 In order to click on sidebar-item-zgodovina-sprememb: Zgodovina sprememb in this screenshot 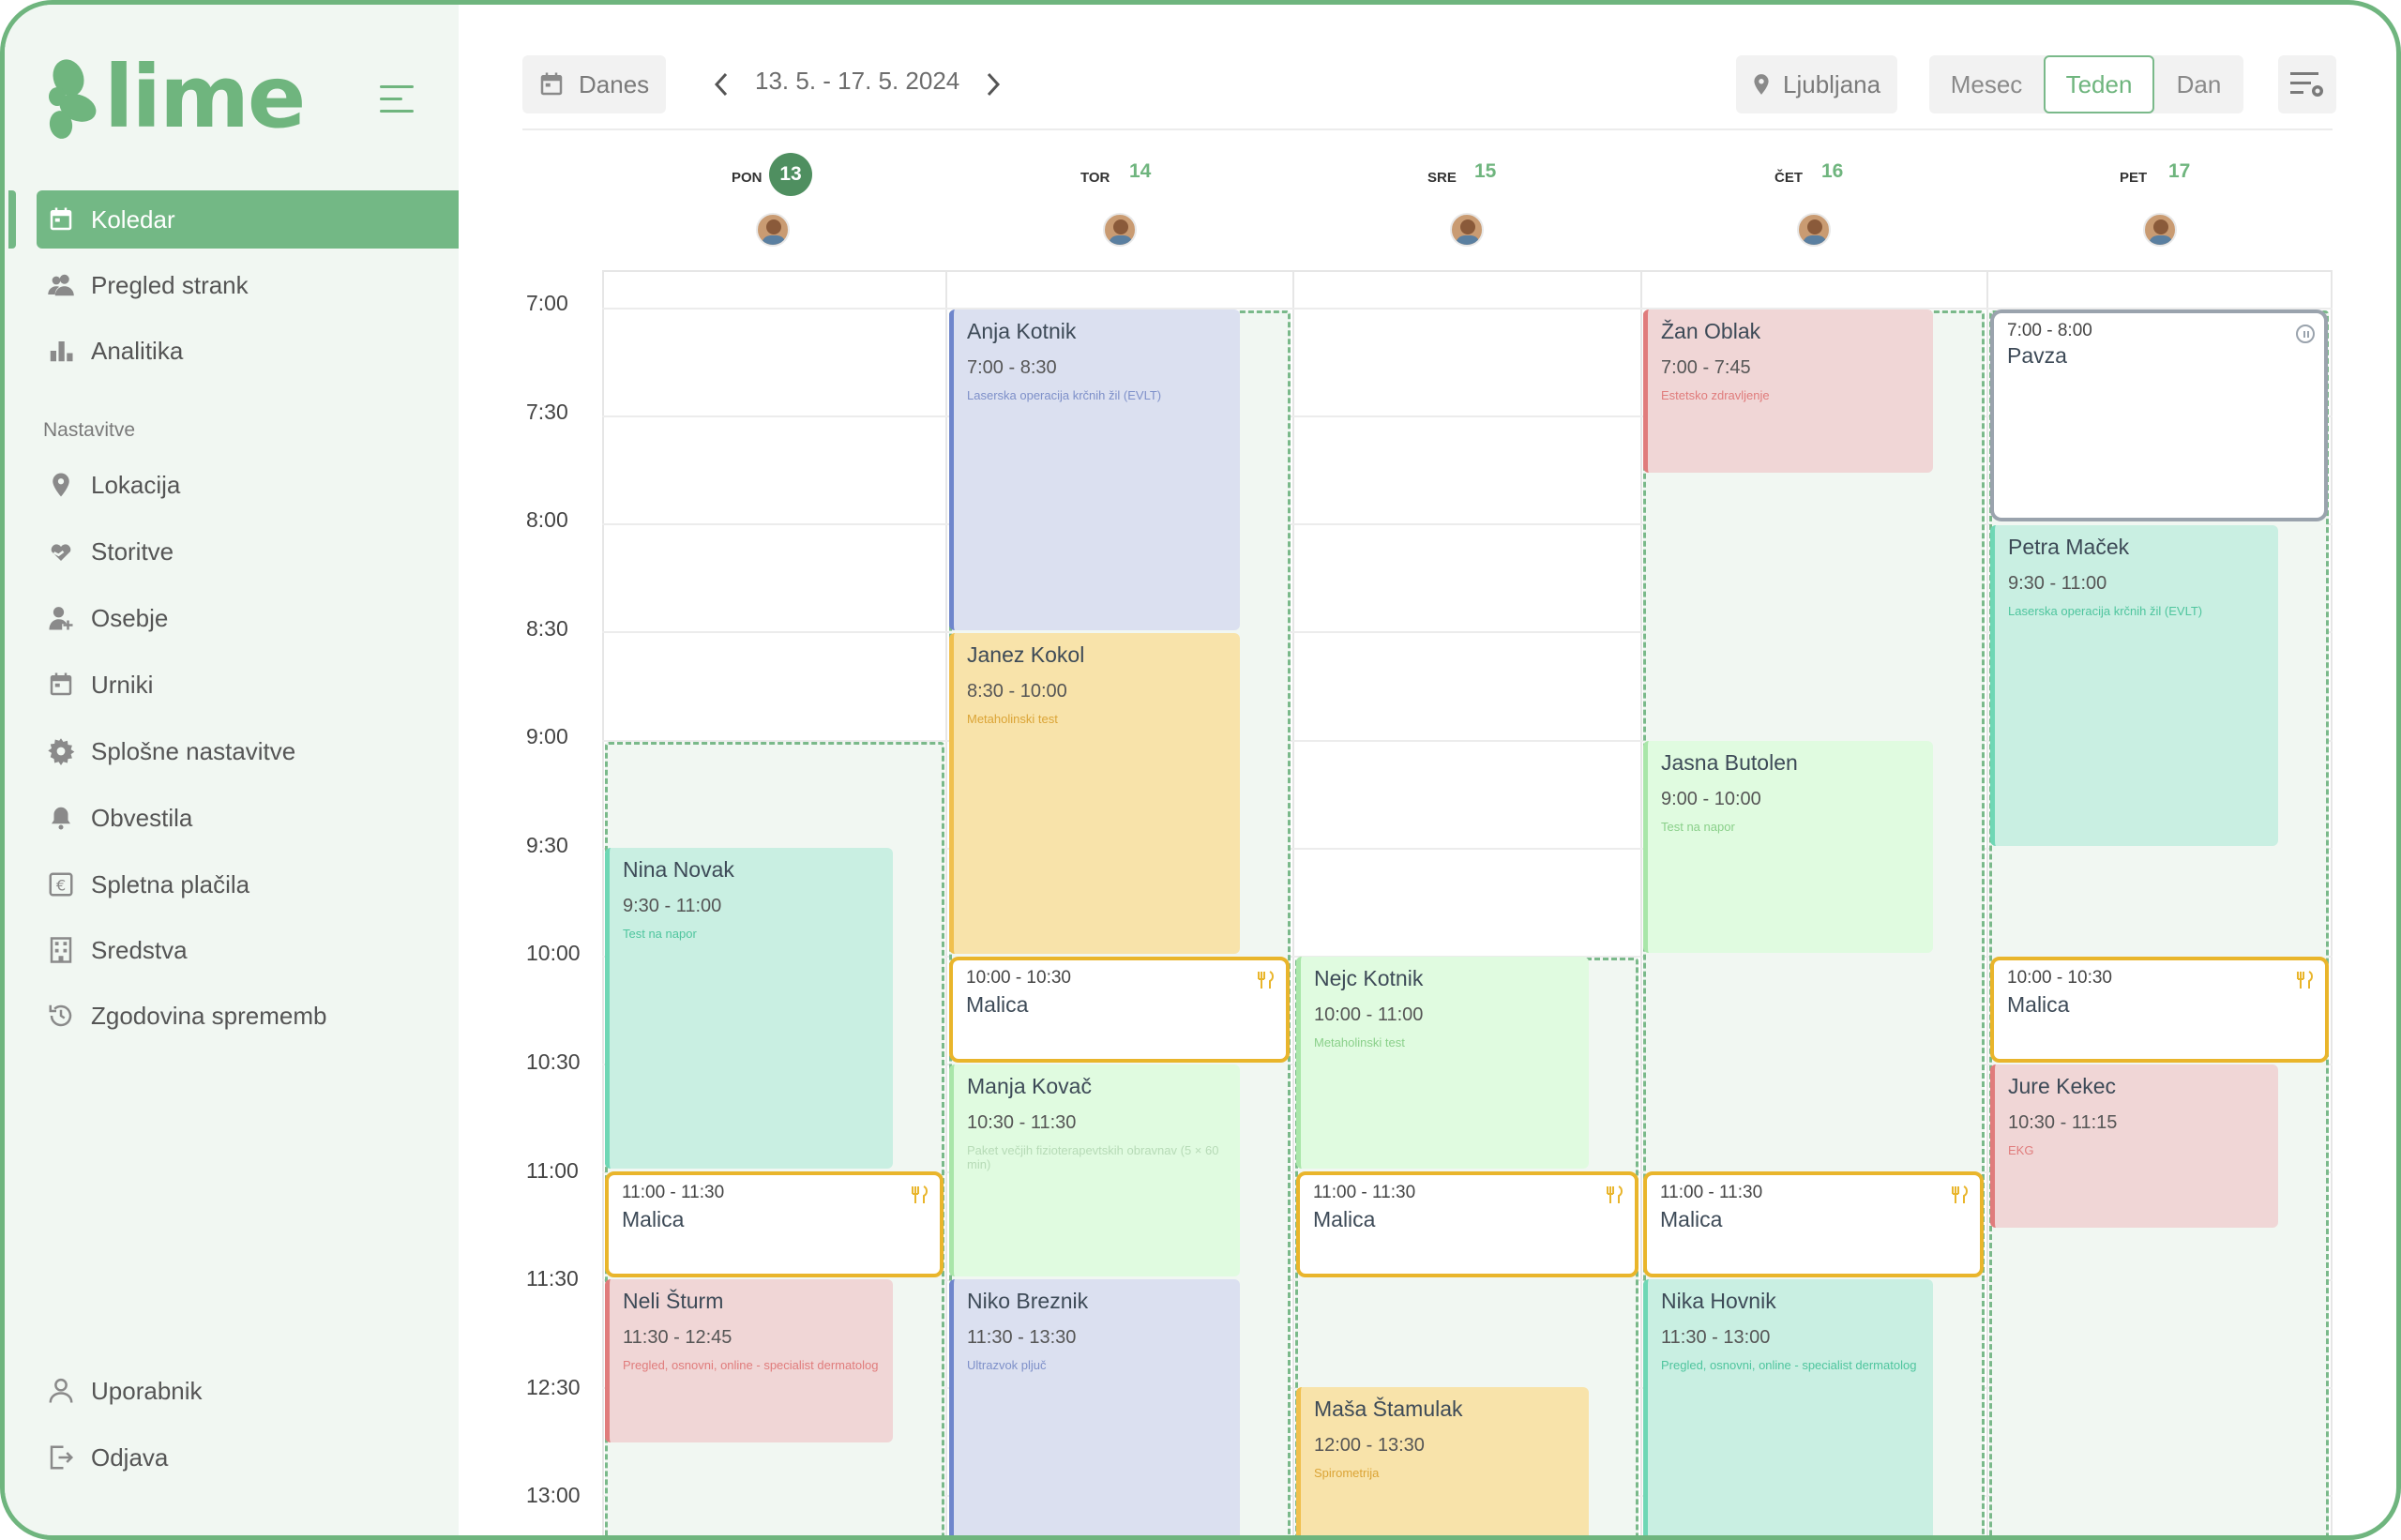, I will do `click(248, 1016)`.